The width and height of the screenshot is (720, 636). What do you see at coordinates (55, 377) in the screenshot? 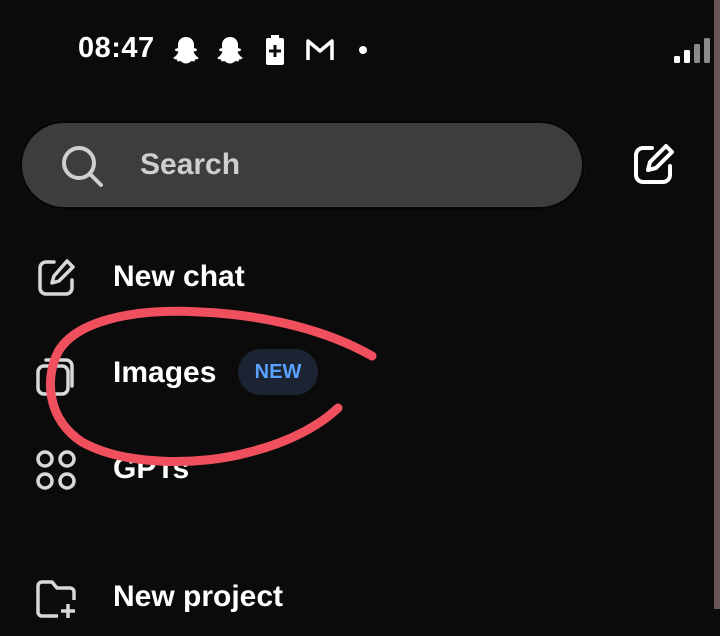
I see `images-icon` at bounding box center [55, 377].